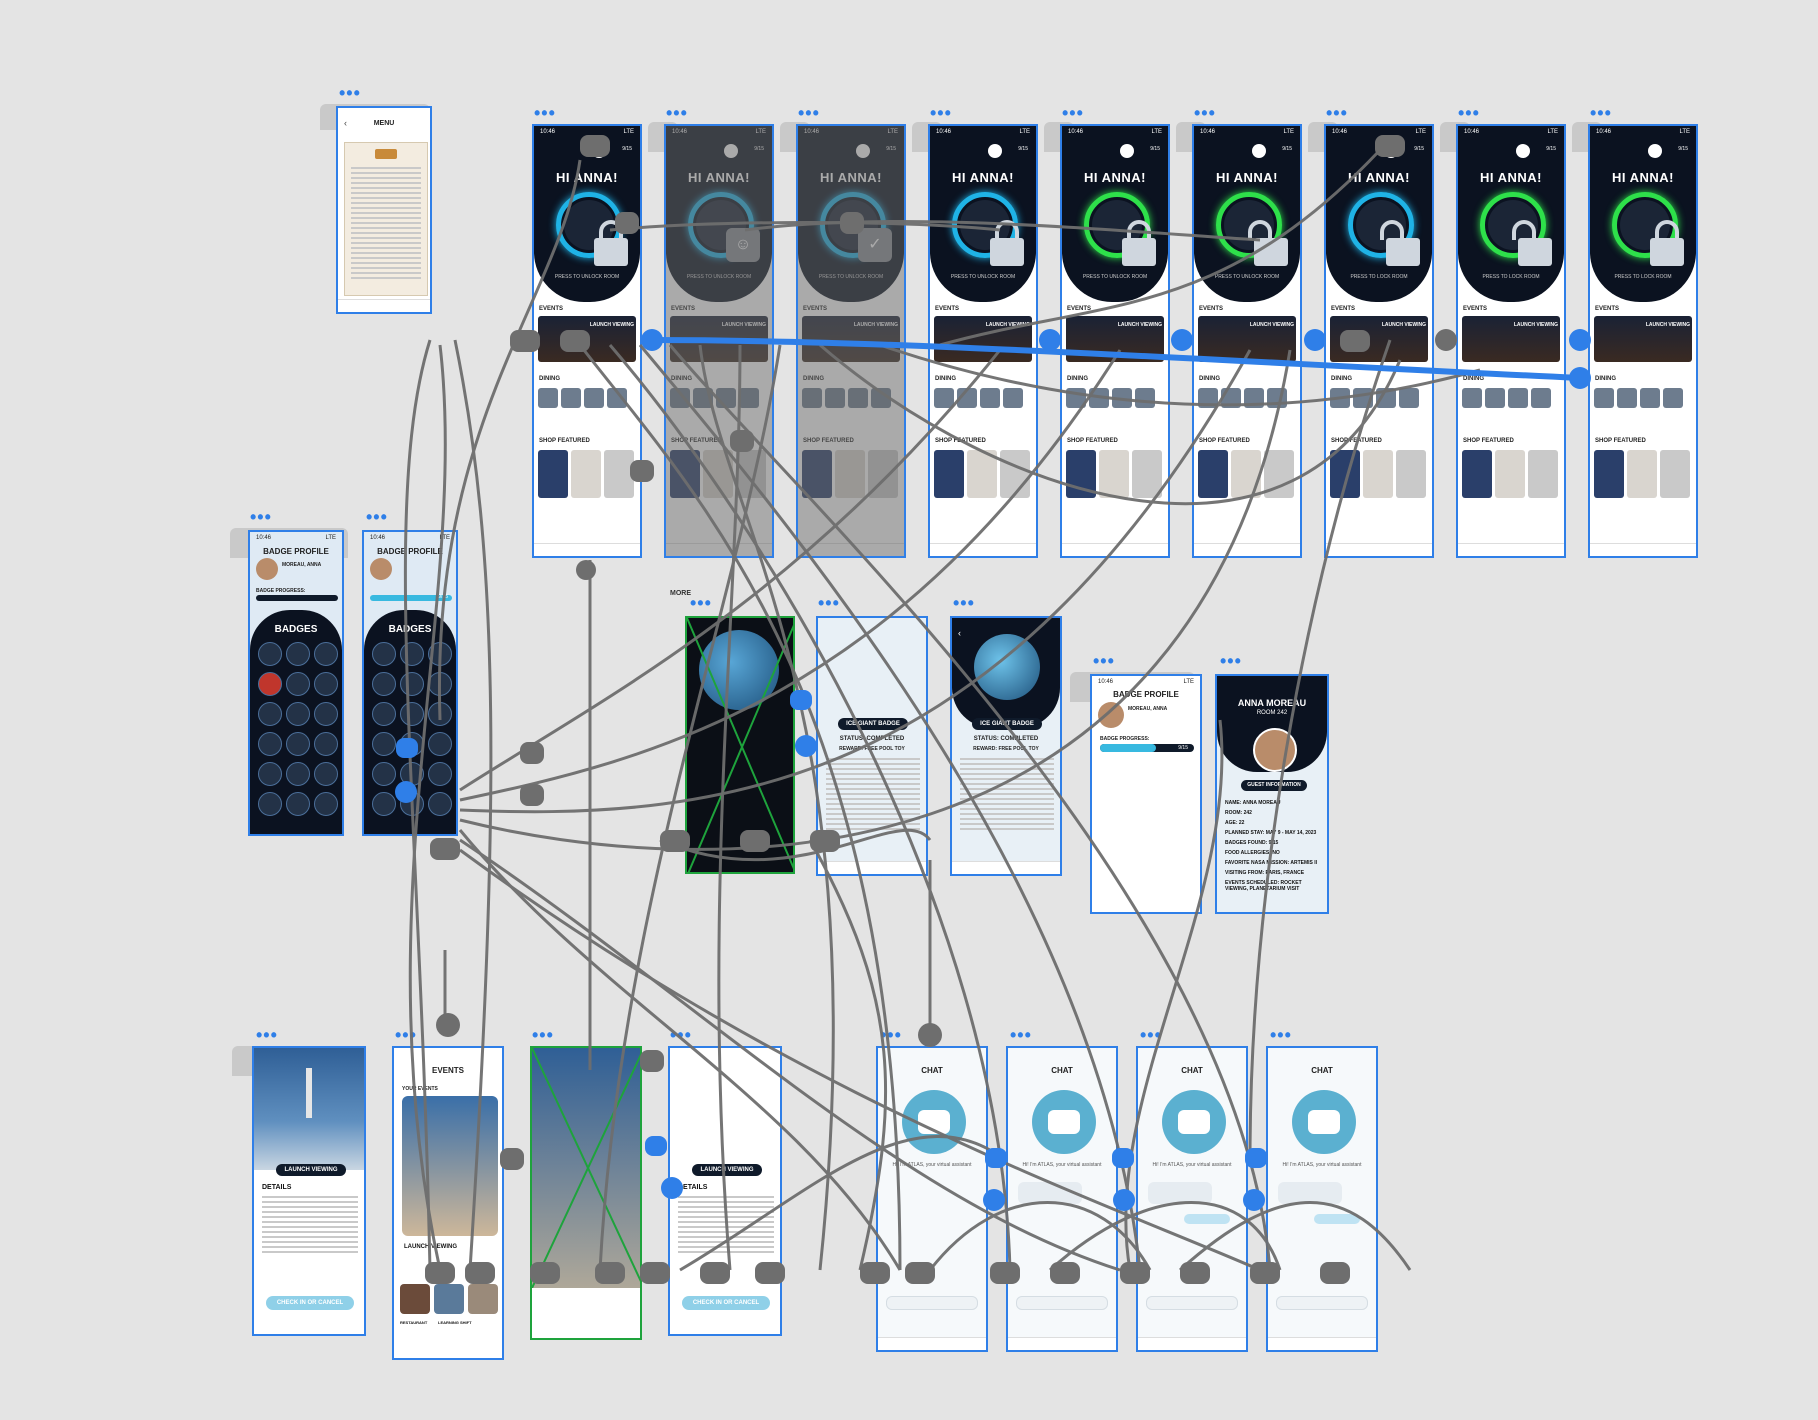  I want to click on chat-bubble, so click(1310, 1193).